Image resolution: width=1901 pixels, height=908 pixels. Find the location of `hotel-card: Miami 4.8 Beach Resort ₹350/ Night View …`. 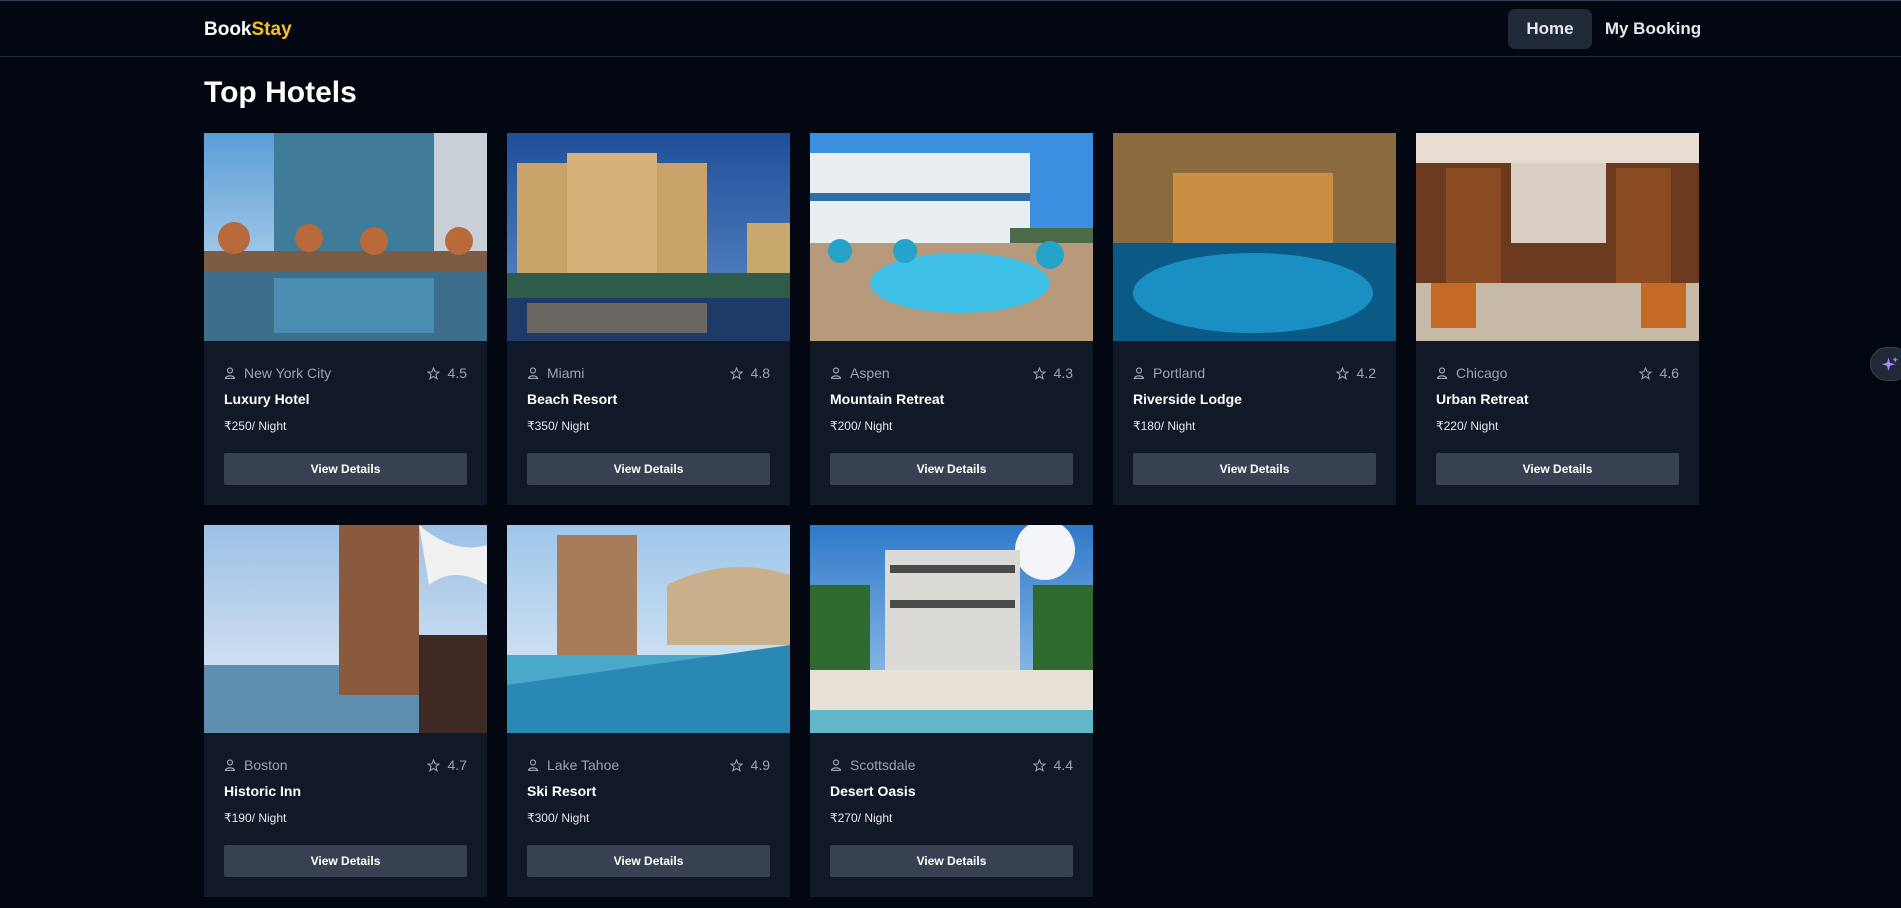

hotel-card: Miami 4.8 Beach Resort ₹350/ Night View … is located at coordinates (648, 319).